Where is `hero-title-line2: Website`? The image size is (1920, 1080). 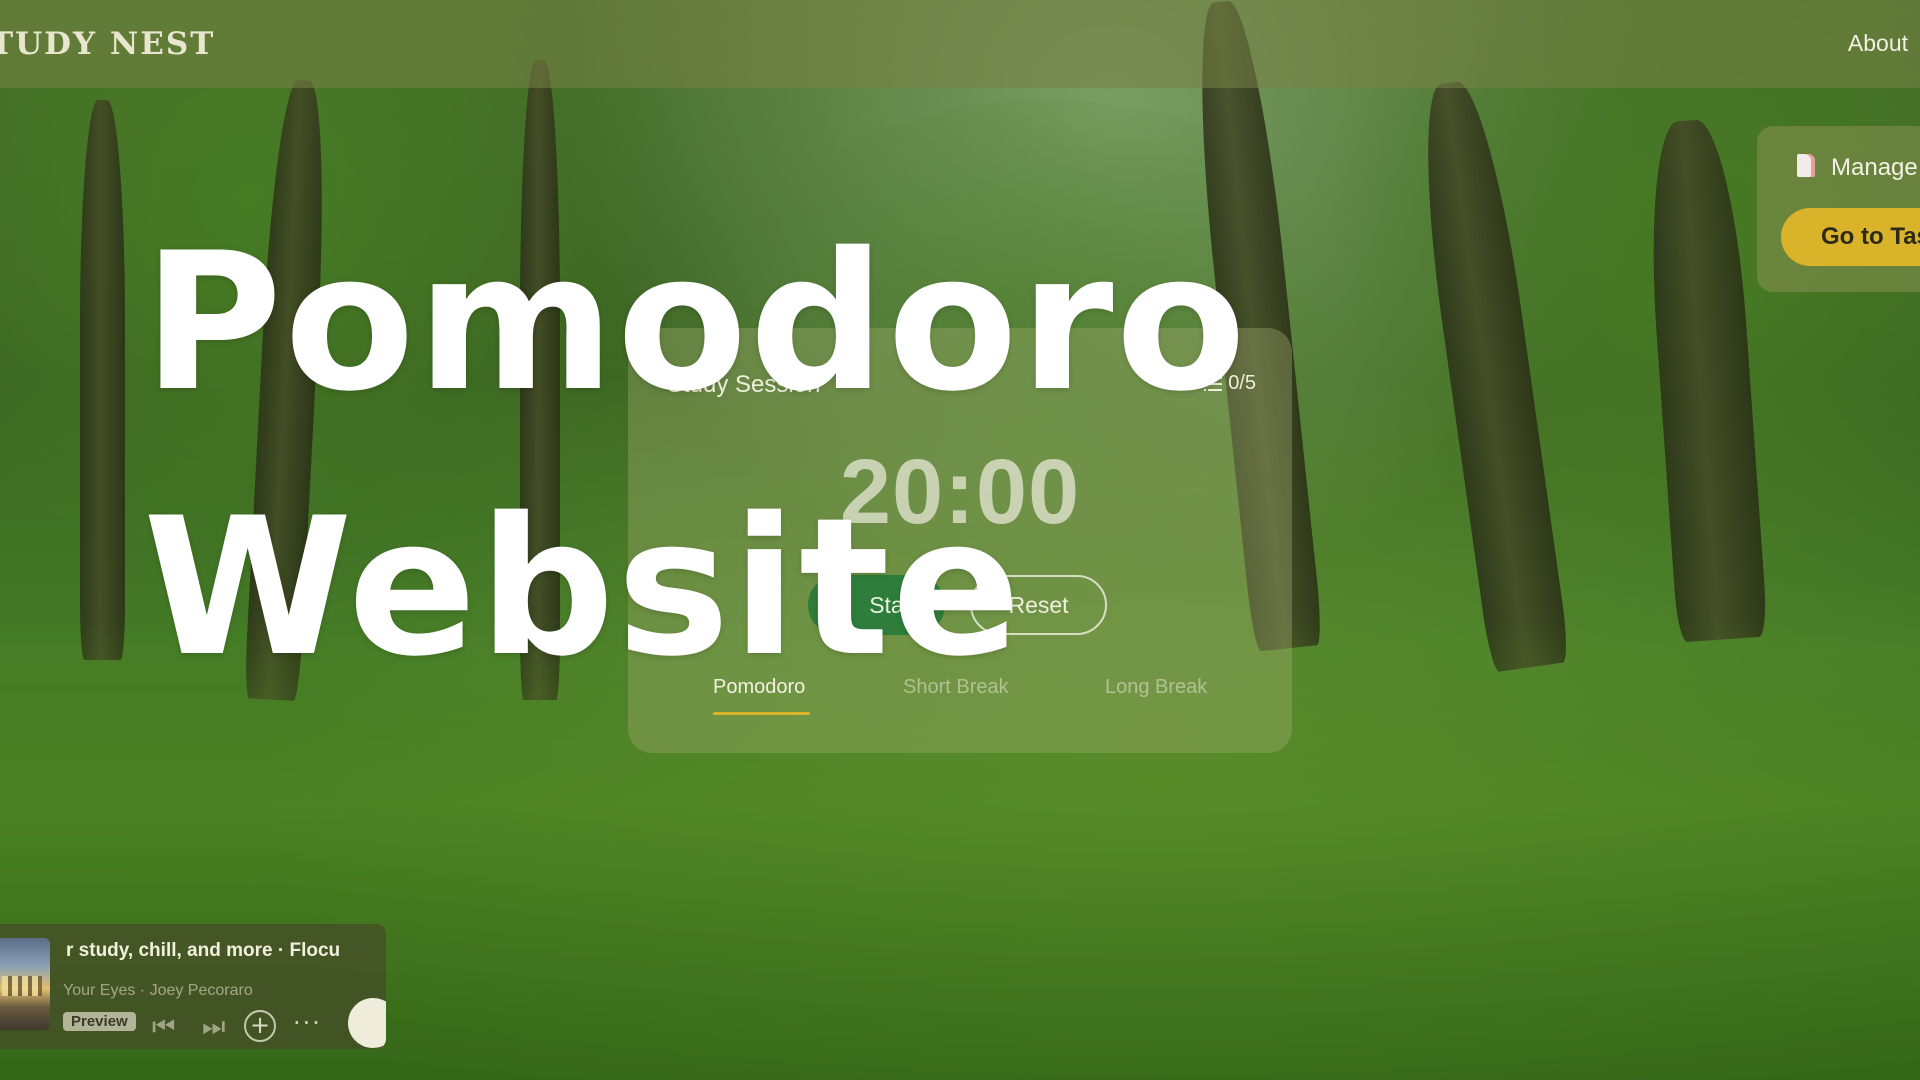 hero-title-line2: Website is located at coordinates (583, 587).